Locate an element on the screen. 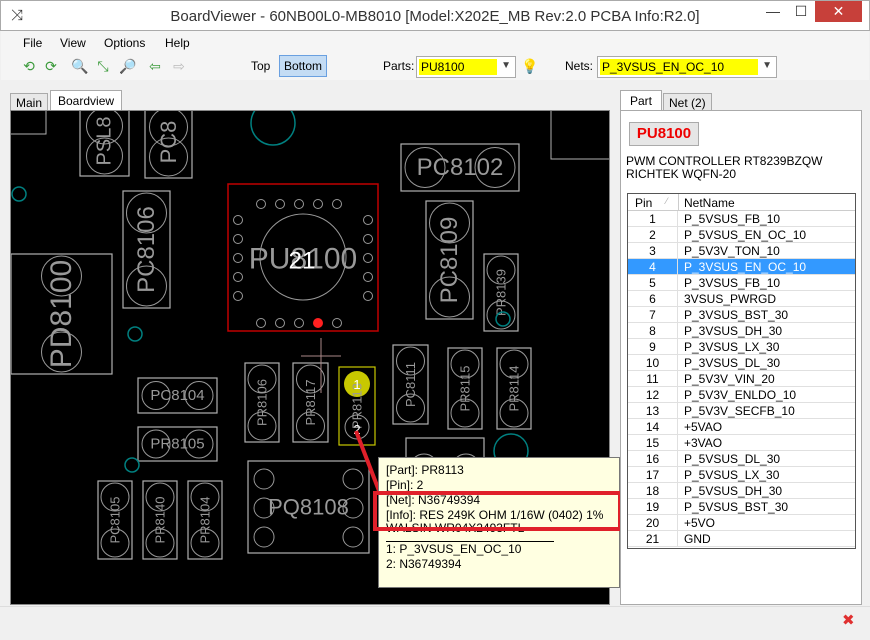 The width and height of the screenshot is (870, 640). menu-view: View is located at coordinates (73, 43).